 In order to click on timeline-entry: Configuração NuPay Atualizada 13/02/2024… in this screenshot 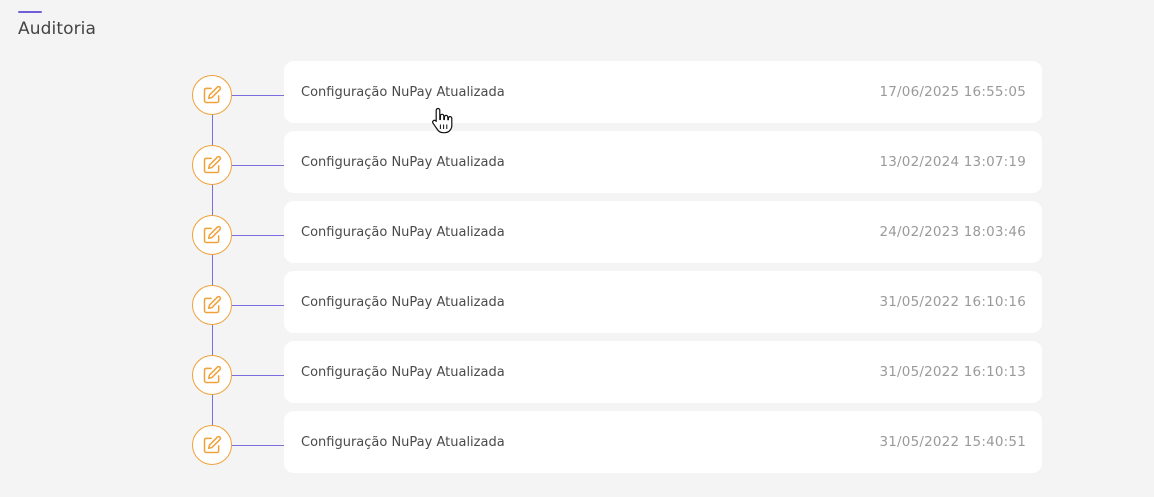, I will do `click(577, 162)`.